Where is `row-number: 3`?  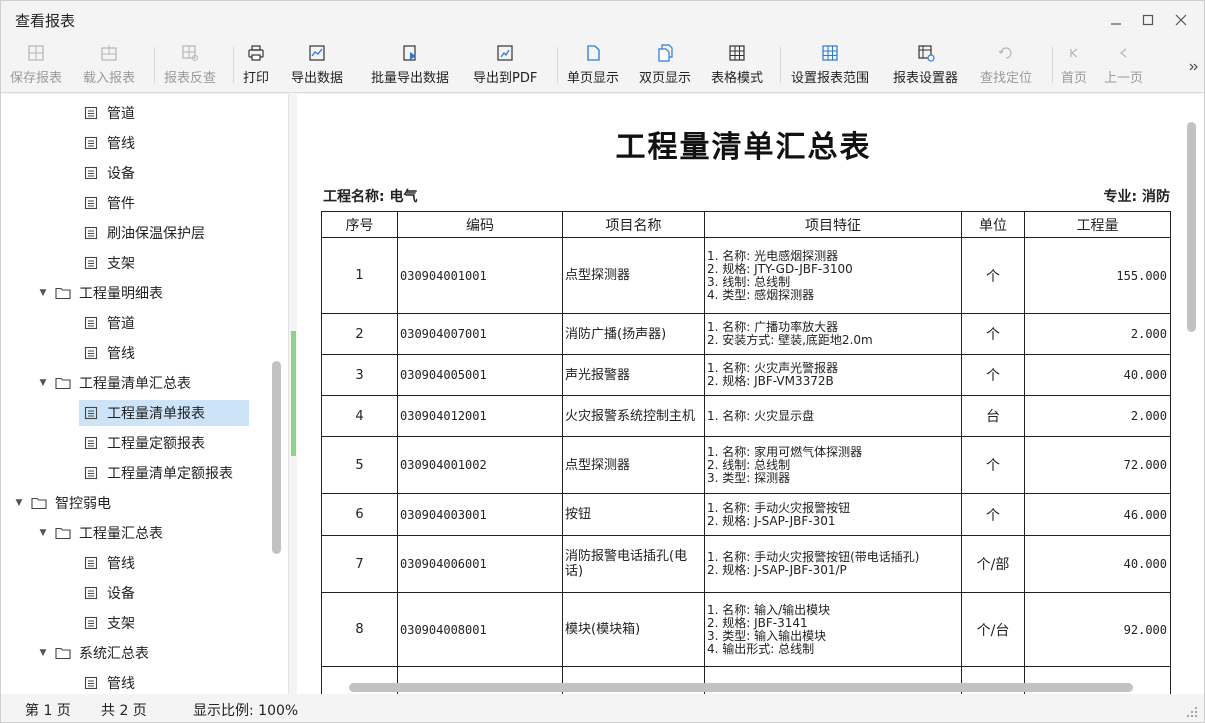 row-number: 3 is located at coordinates (359, 375).